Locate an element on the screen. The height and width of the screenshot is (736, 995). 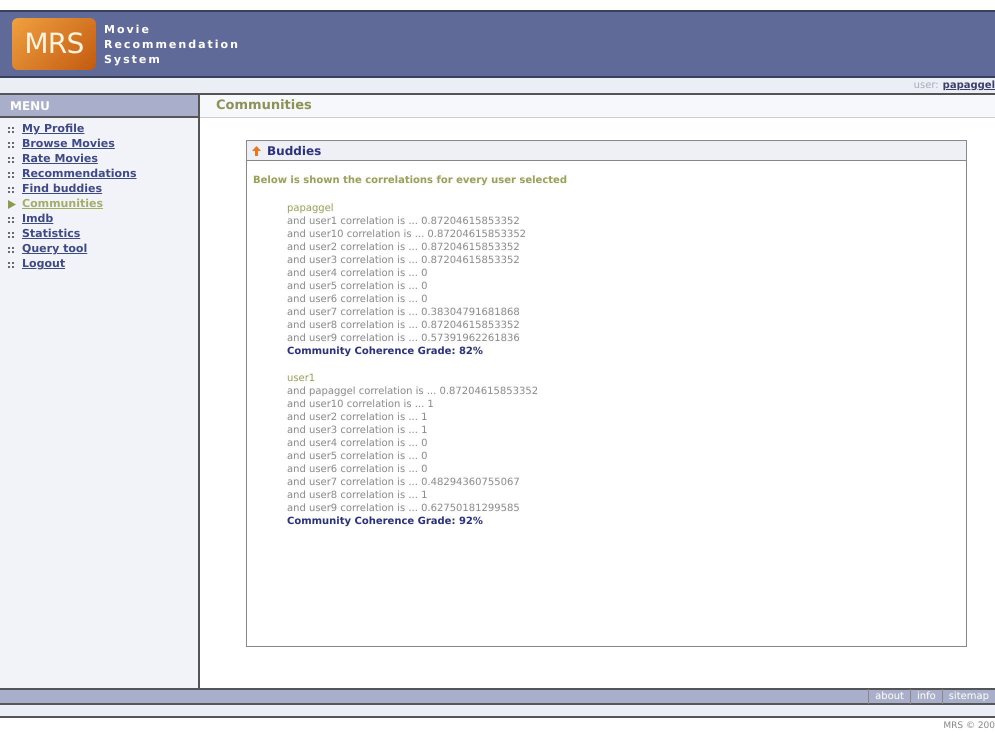
correlation-line: and user9 correlation is ... 0.57391962261836 is located at coordinates (404, 338).